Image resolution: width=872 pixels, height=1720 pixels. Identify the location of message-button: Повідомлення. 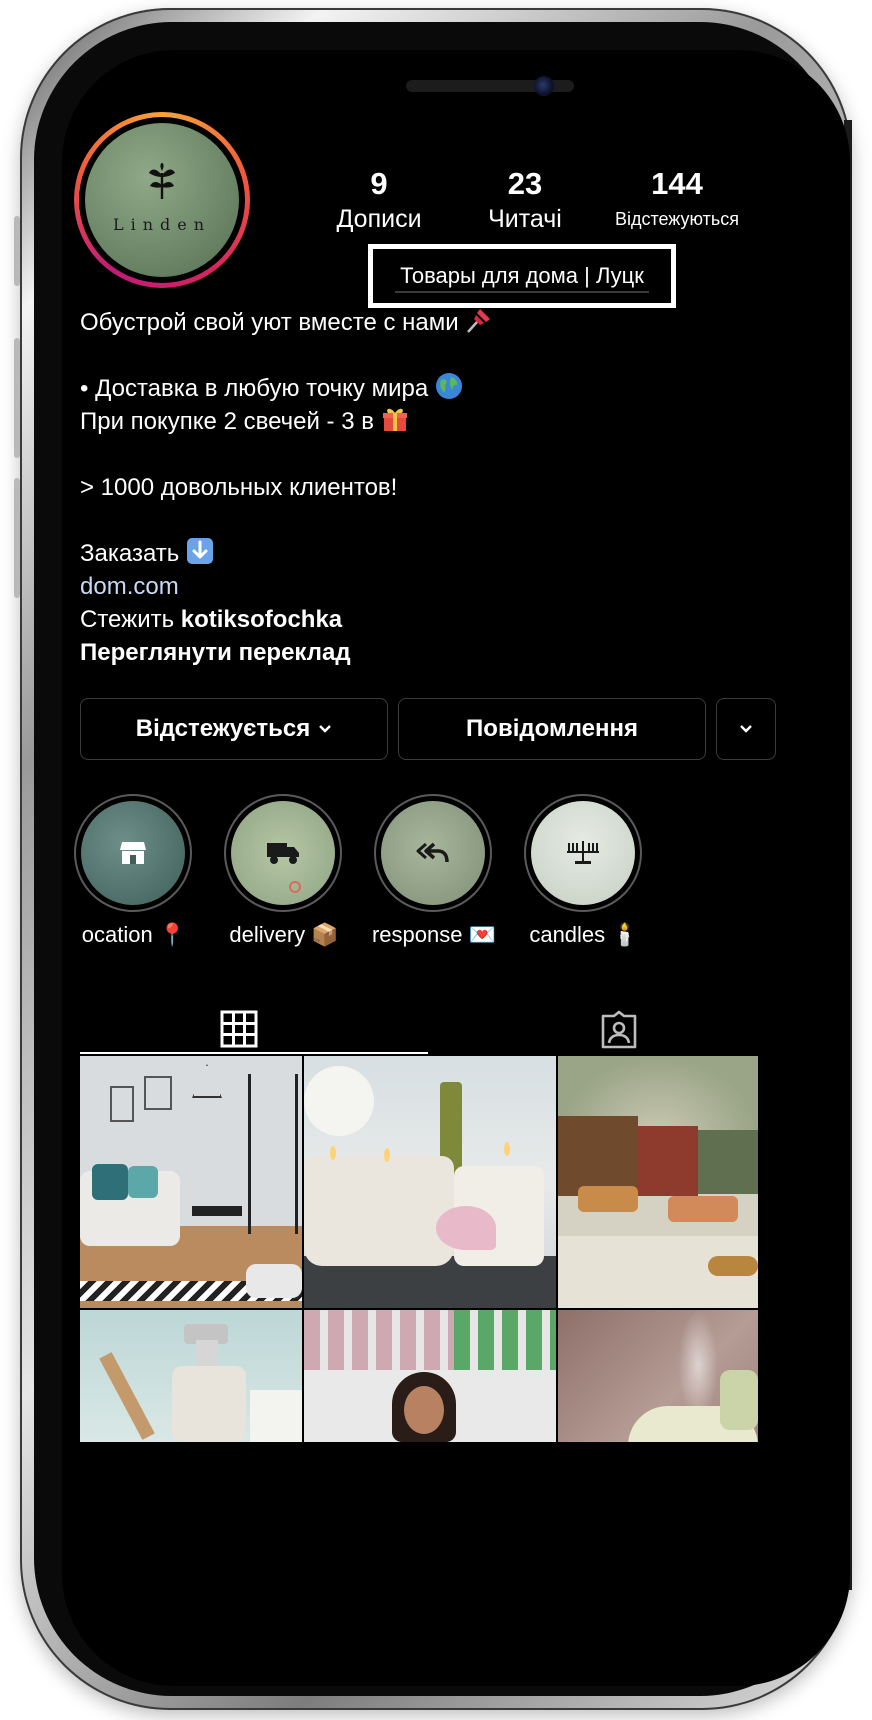
(552, 729).